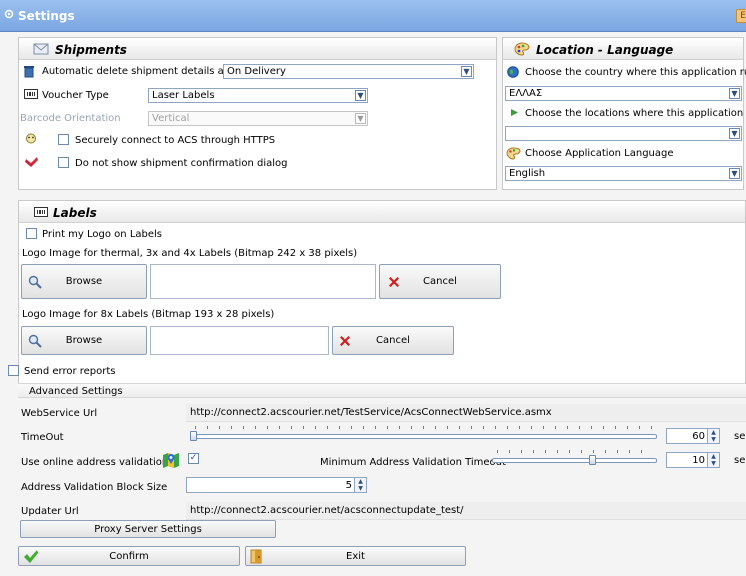 Image resolution: width=746 pixels, height=576 pixels. What do you see at coordinates (413, 462) in the screenshot?
I see `min-timeout-label: Minimum Address Validation Timeout` at bounding box center [413, 462].